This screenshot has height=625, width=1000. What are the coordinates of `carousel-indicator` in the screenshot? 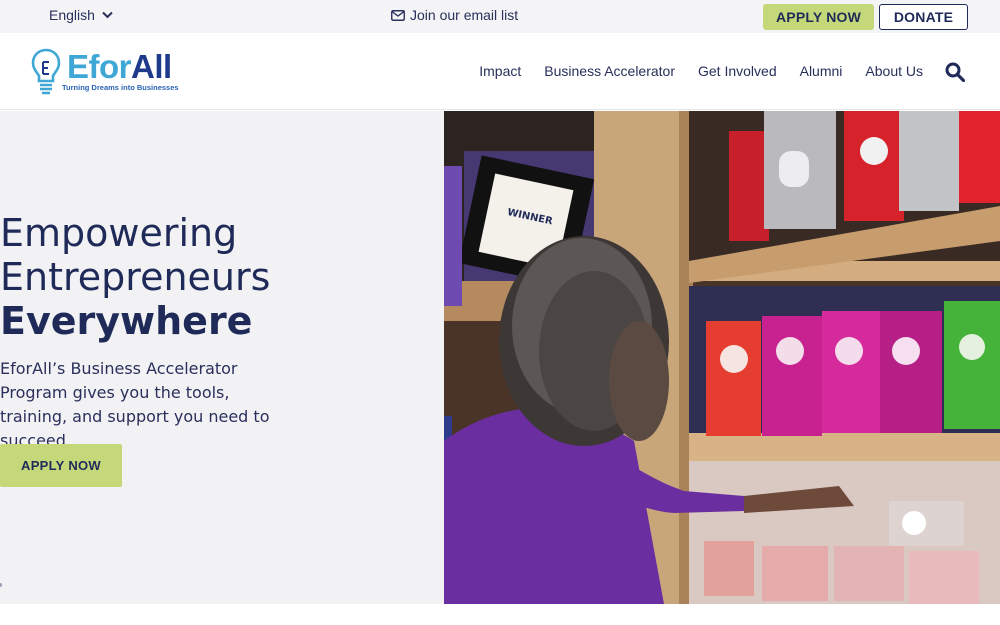 It's located at (1, 585).